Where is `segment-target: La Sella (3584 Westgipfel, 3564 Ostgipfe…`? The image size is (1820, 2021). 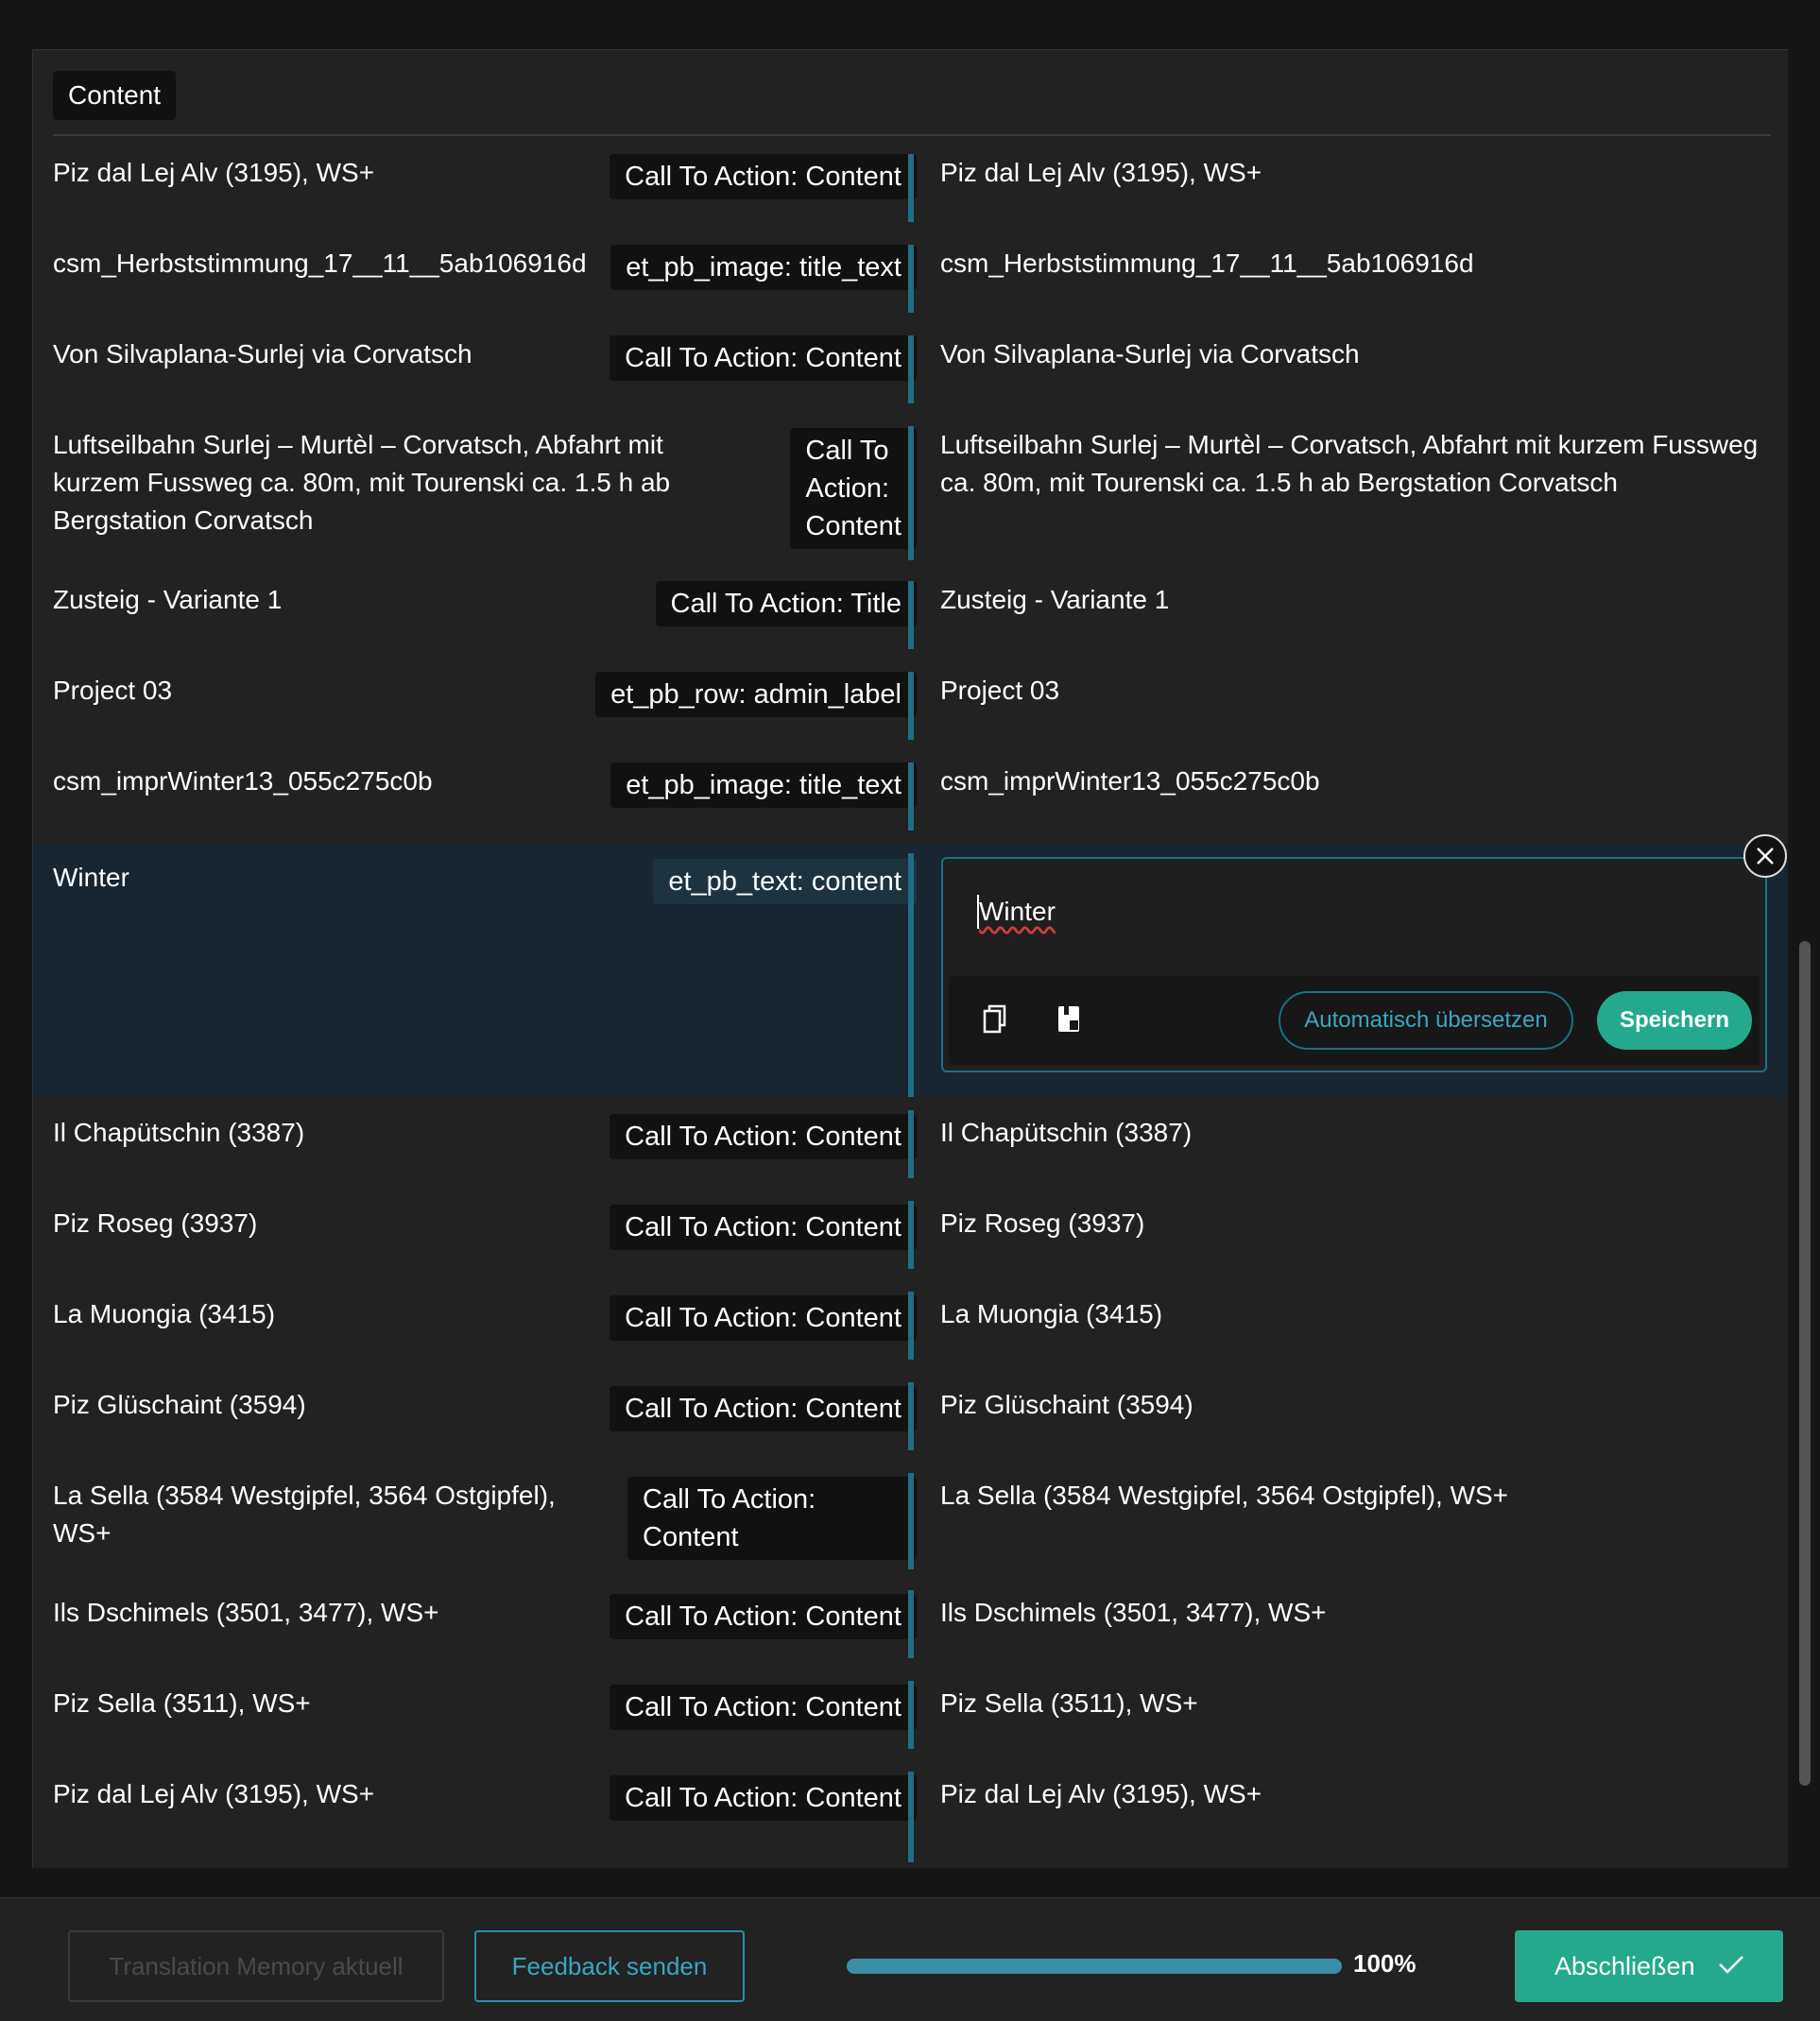 segment-target: La Sella (3584 Westgipfel, 3564 Ostgipfe… is located at coordinates (1224, 1496).